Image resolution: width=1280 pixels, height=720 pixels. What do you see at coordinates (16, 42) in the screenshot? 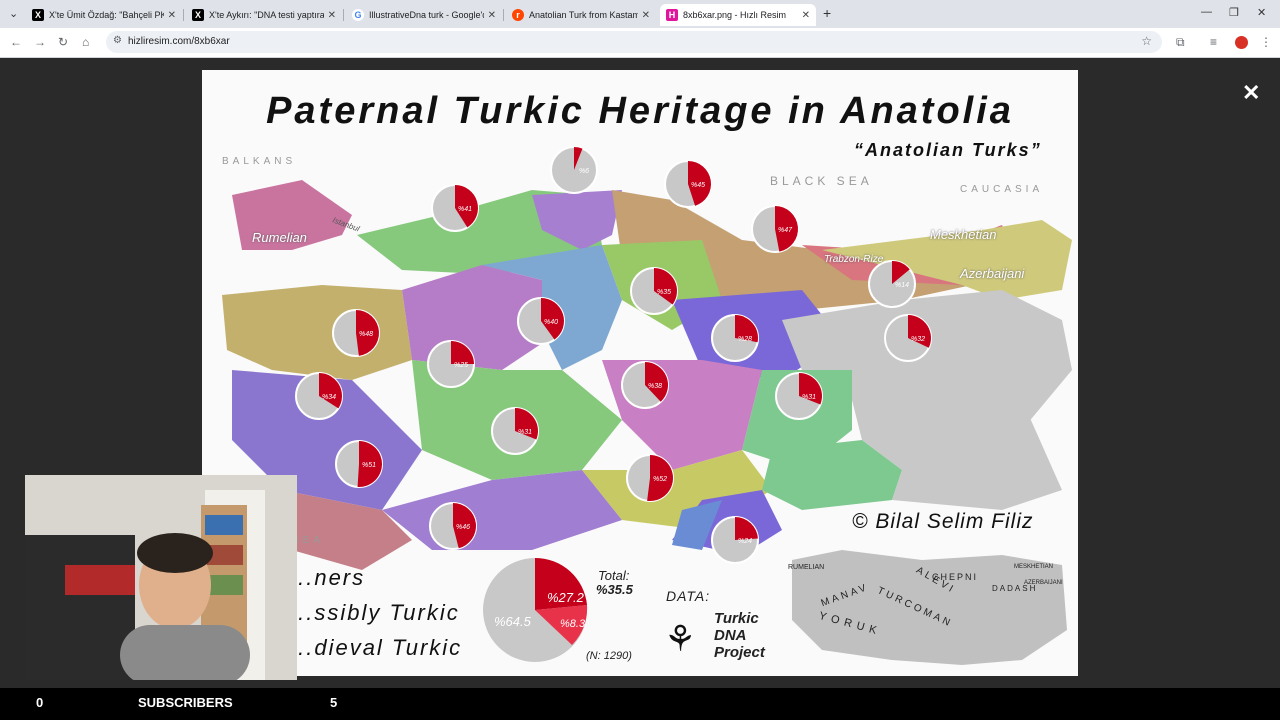
I see `back-arrow-icon: ←` at bounding box center [16, 42].